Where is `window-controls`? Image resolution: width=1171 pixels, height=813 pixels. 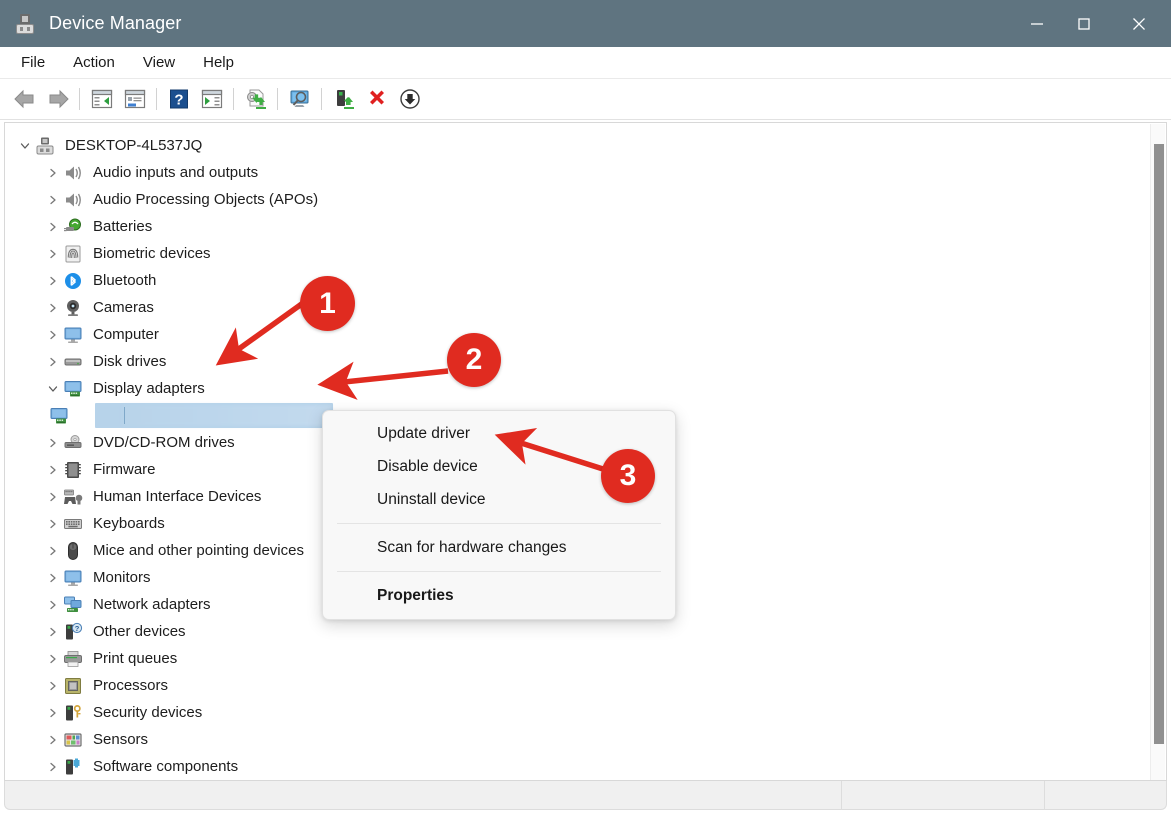 window-controls is located at coordinates (1092, 23).